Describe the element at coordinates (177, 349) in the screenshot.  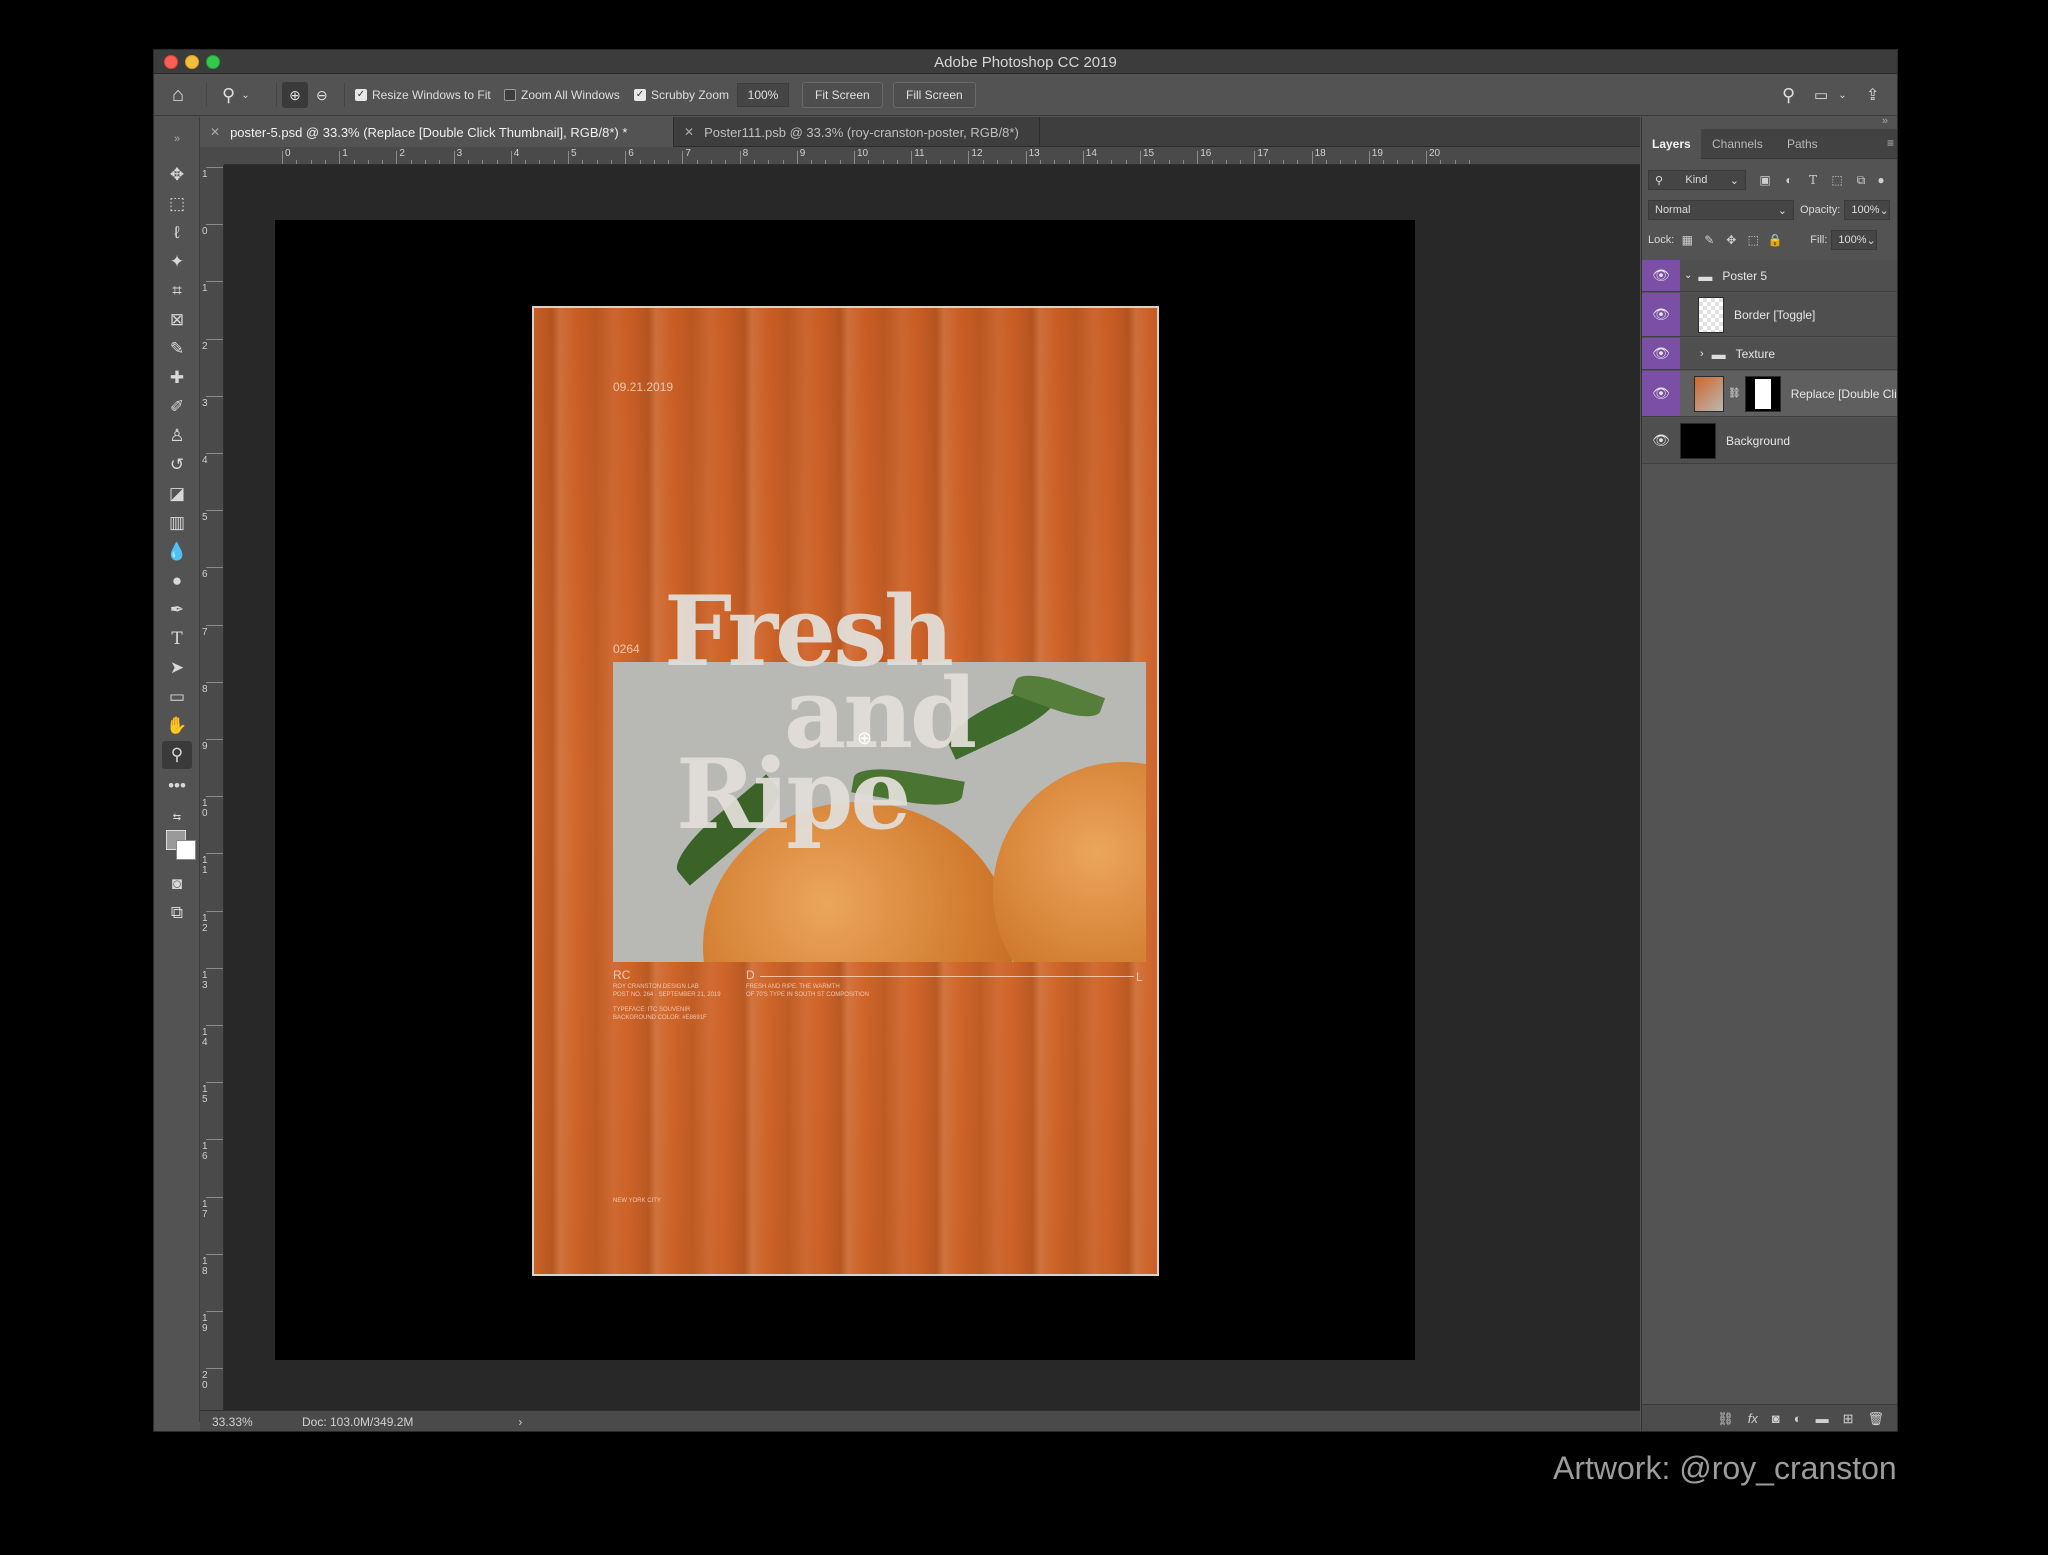
I see `eyedropper-tool-icon: ✎` at that location.